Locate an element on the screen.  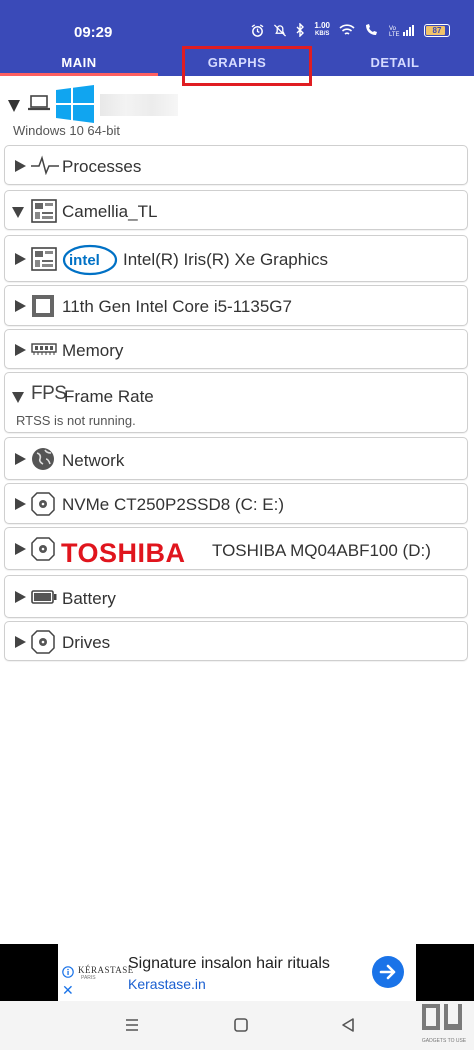
item-label: TOSHIBA MQ04ABF100 (D:) is located at coordinates (321, 550).